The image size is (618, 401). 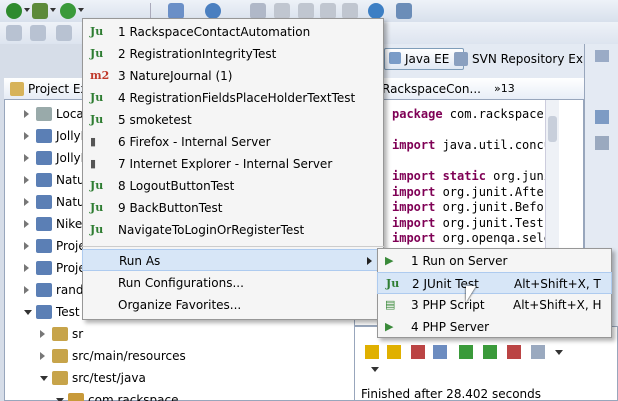 What do you see at coordinates (258, 11) in the screenshot?
I see `wrench-icon` at bounding box center [258, 11].